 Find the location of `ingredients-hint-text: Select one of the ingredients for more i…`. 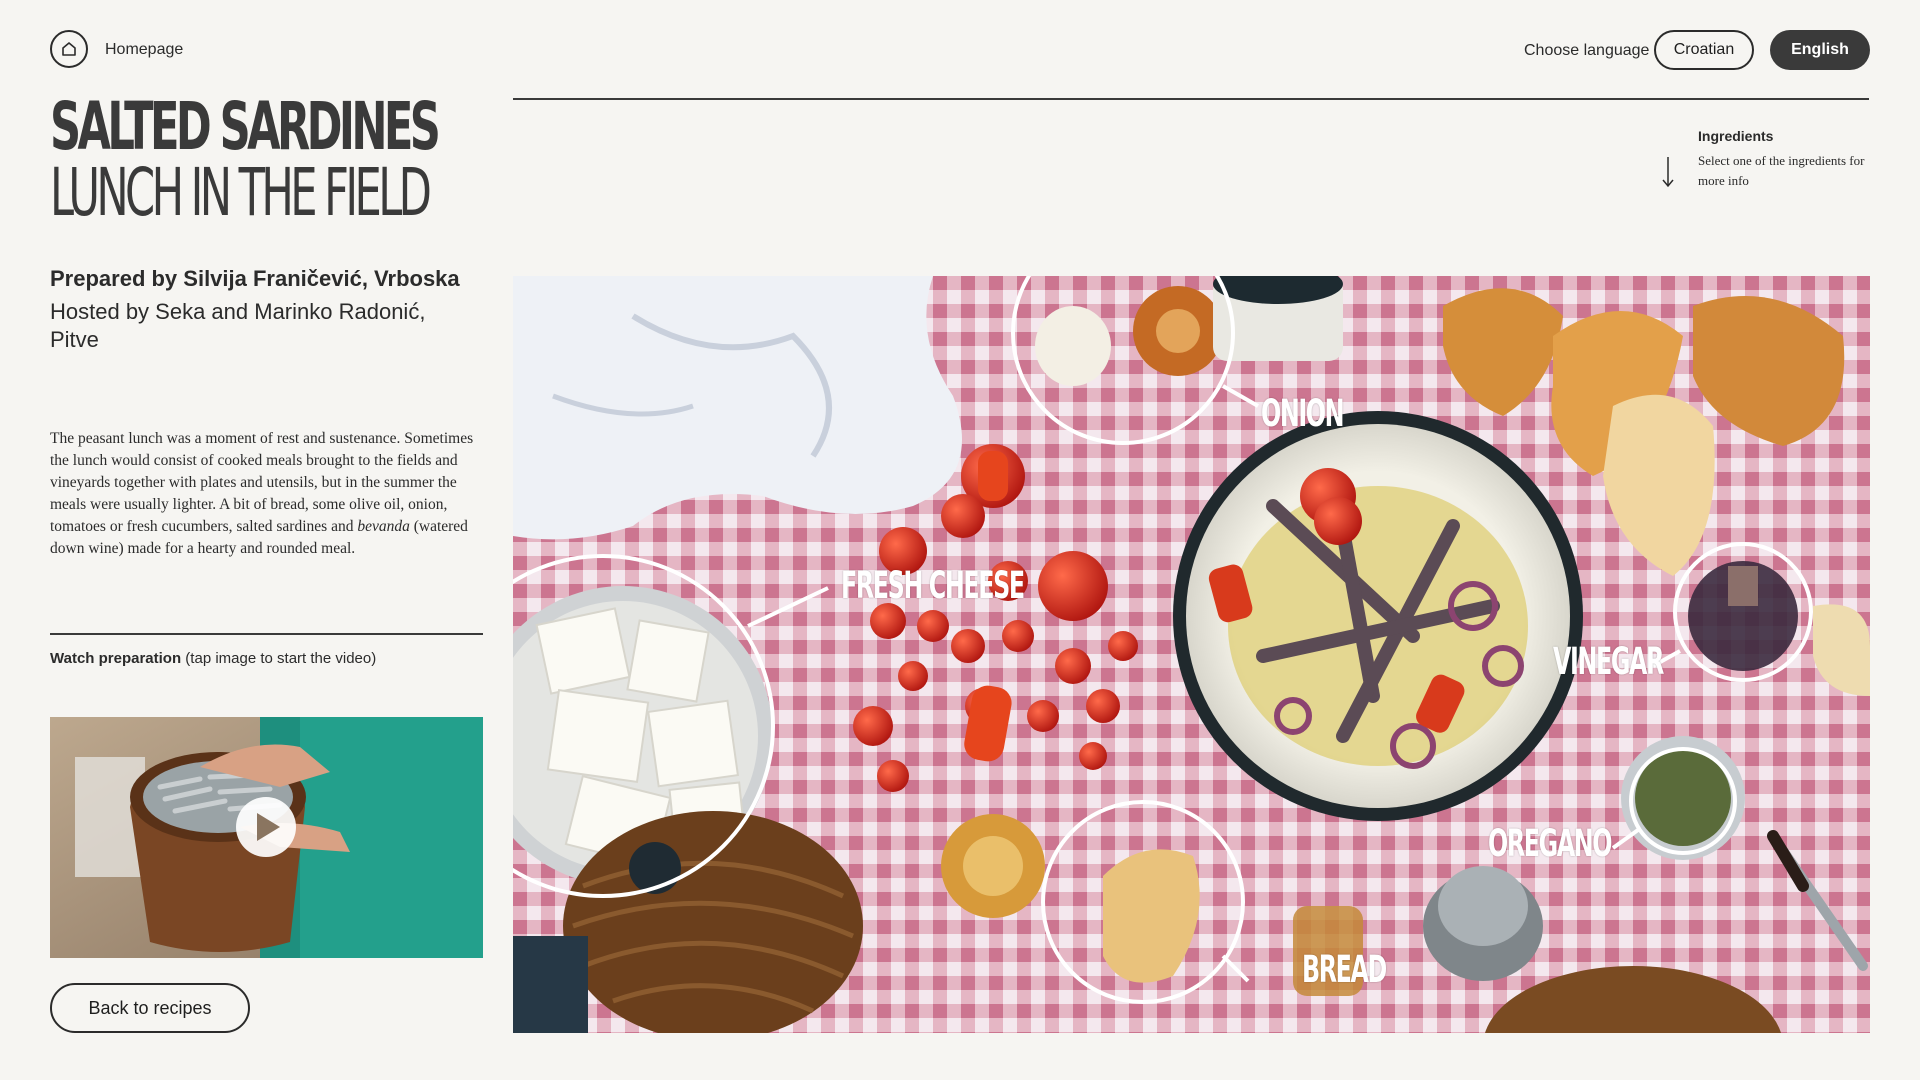

ingredients-hint-text: Select one of the ingredients for more i… is located at coordinates (1781, 170).